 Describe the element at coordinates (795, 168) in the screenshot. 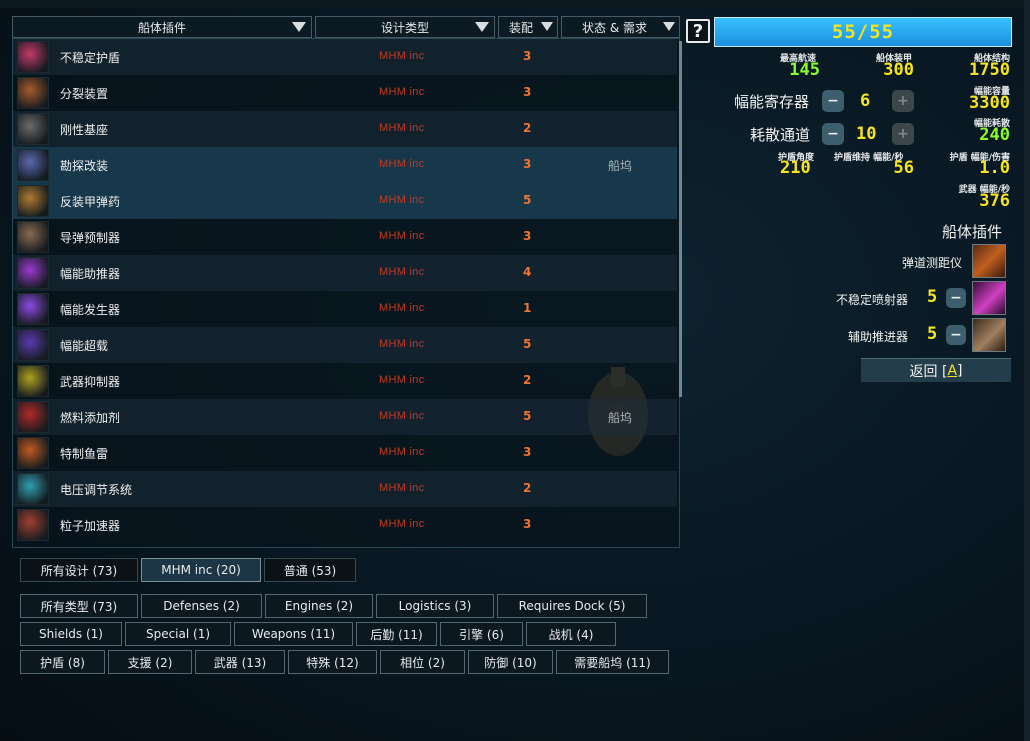

I see `shield-arc-value: 210` at that location.